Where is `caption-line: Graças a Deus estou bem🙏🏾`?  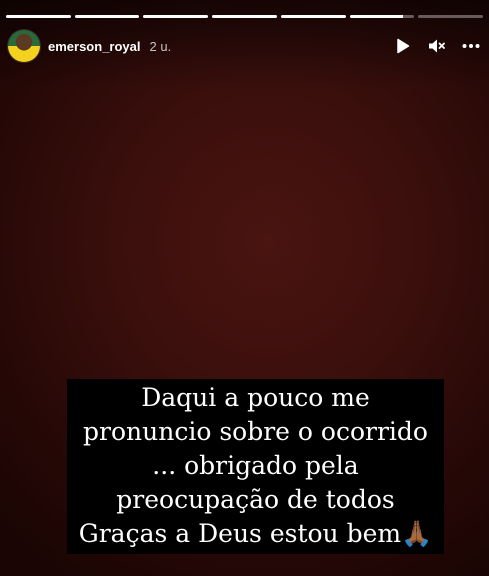 caption-line: Graças a Deus estou bem🙏🏾 is located at coordinates (255, 533).